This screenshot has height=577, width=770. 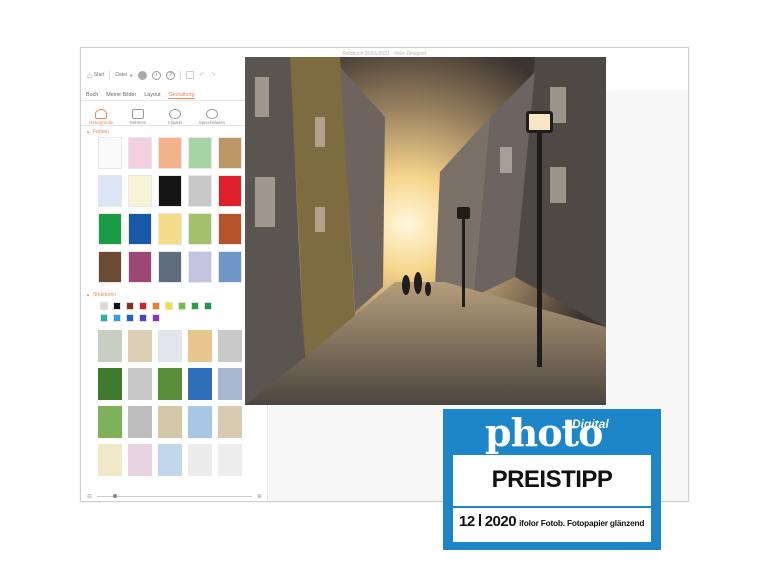 What do you see at coordinates (213, 75) in the screenshot?
I see `redo-icon: ↷` at bounding box center [213, 75].